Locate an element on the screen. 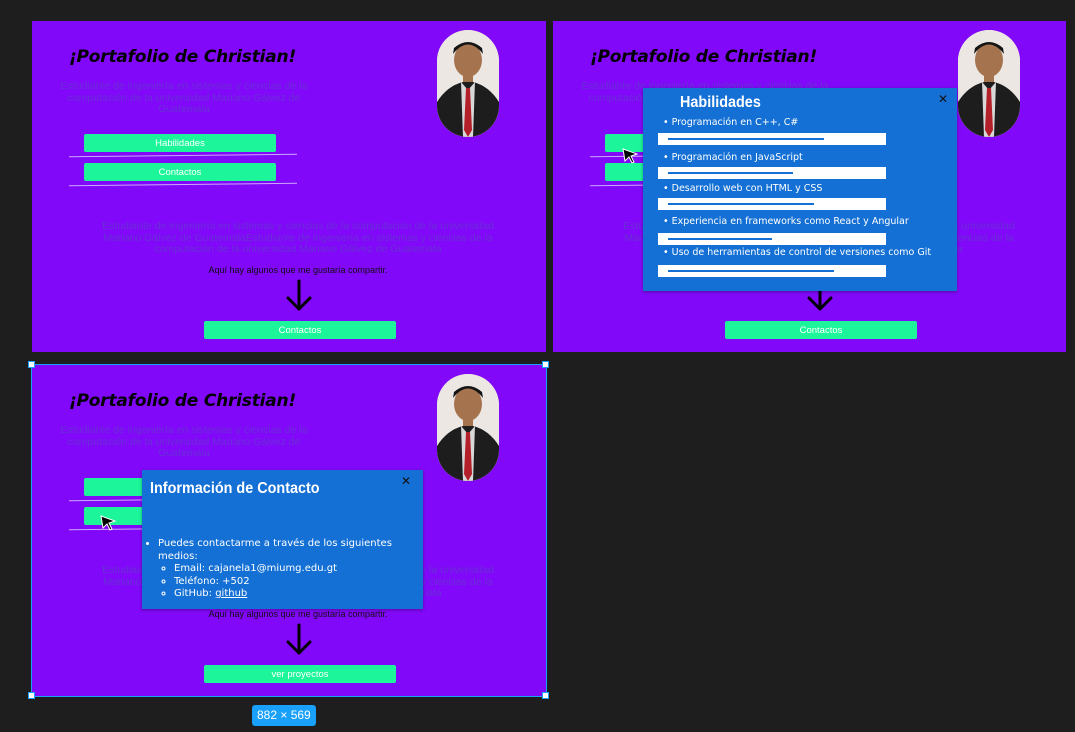  skill-label: • Programación en JavaScript is located at coordinates (733, 157).